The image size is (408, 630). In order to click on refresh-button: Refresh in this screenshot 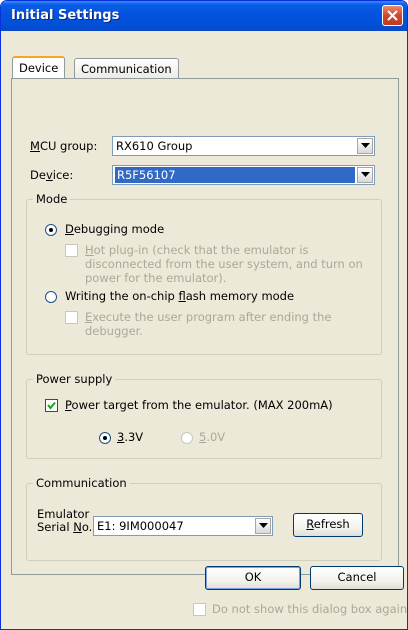, I will do `click(328, 525)`.